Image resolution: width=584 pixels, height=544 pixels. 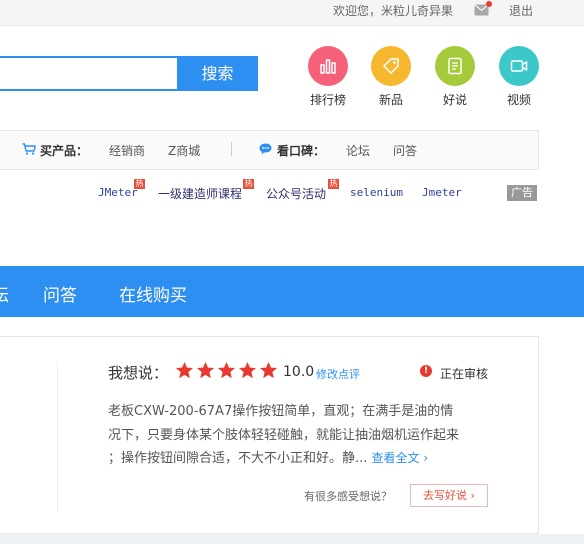 I want to click on z-mall-link: Z商城, so click(x=184, y=150).